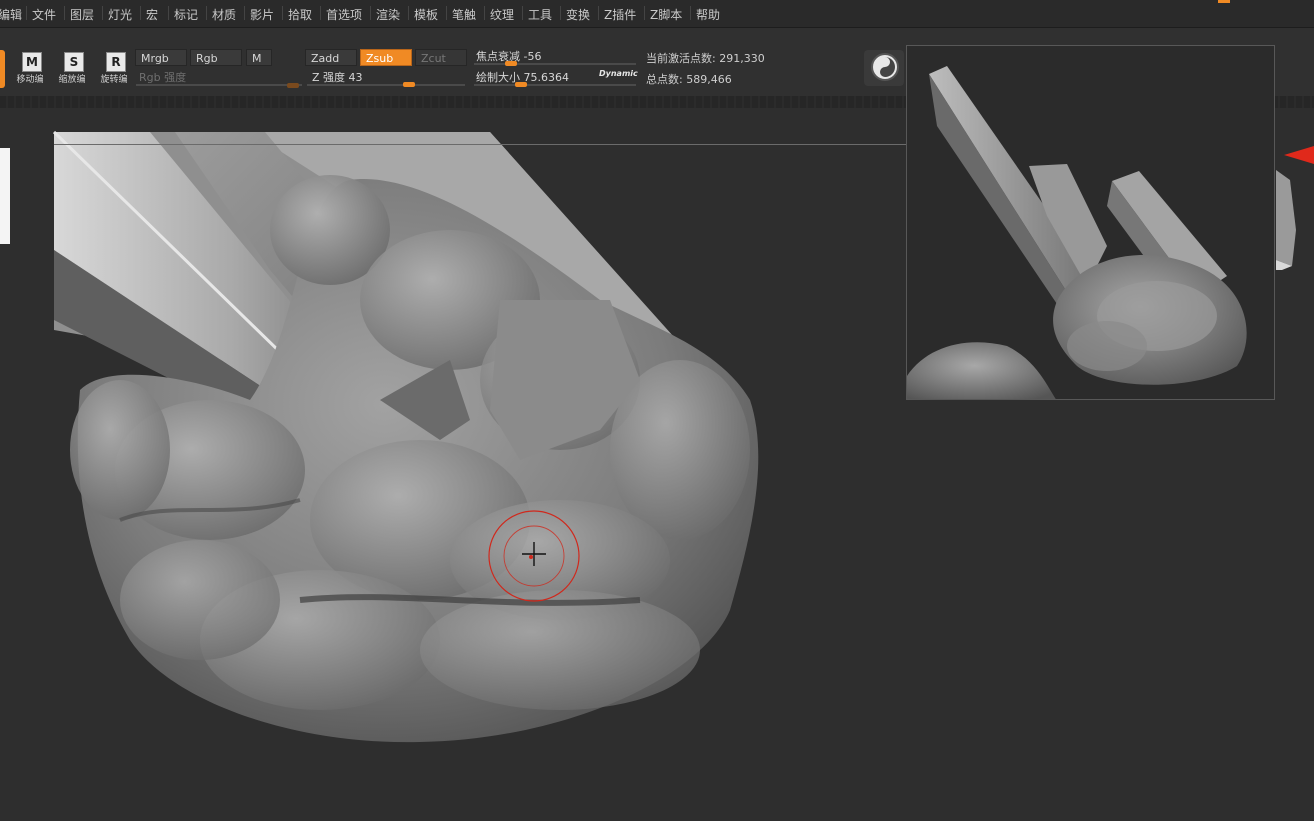 This screenshot has width=1314, height=821. What do you see at coordinates (216, 57) in the screenshot?
I see `rgb-button: Rgb` at bounding box center [216, 57].